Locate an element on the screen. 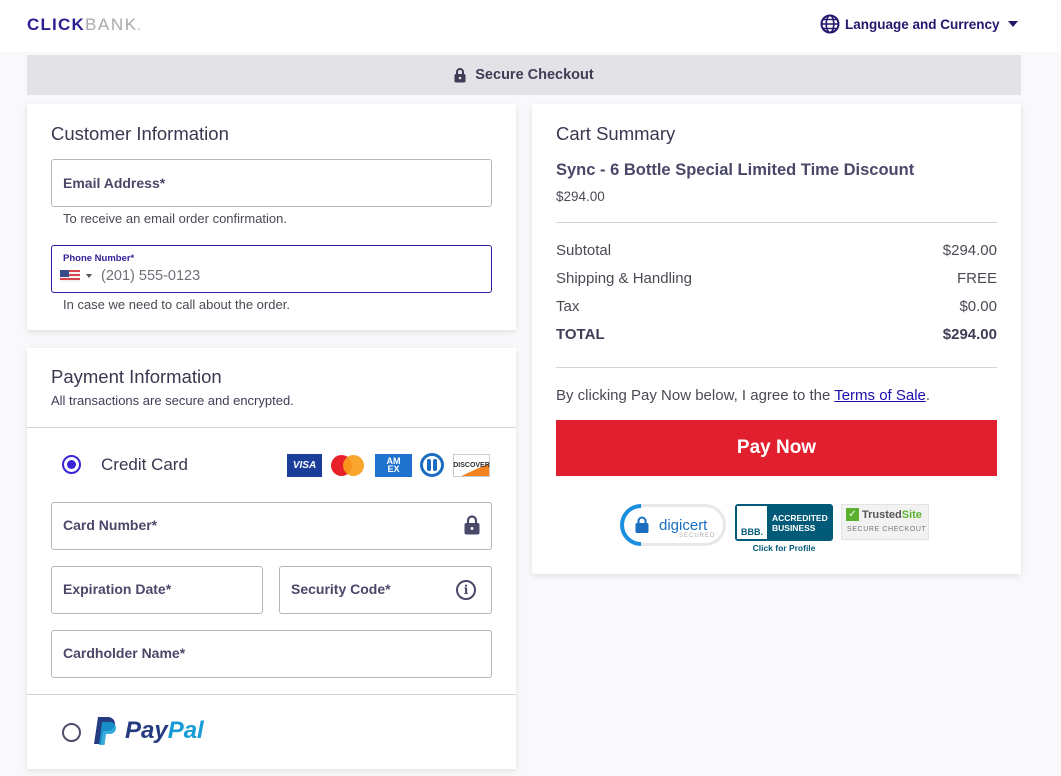  agree-suffix: . is located at coordinates (928, 395).